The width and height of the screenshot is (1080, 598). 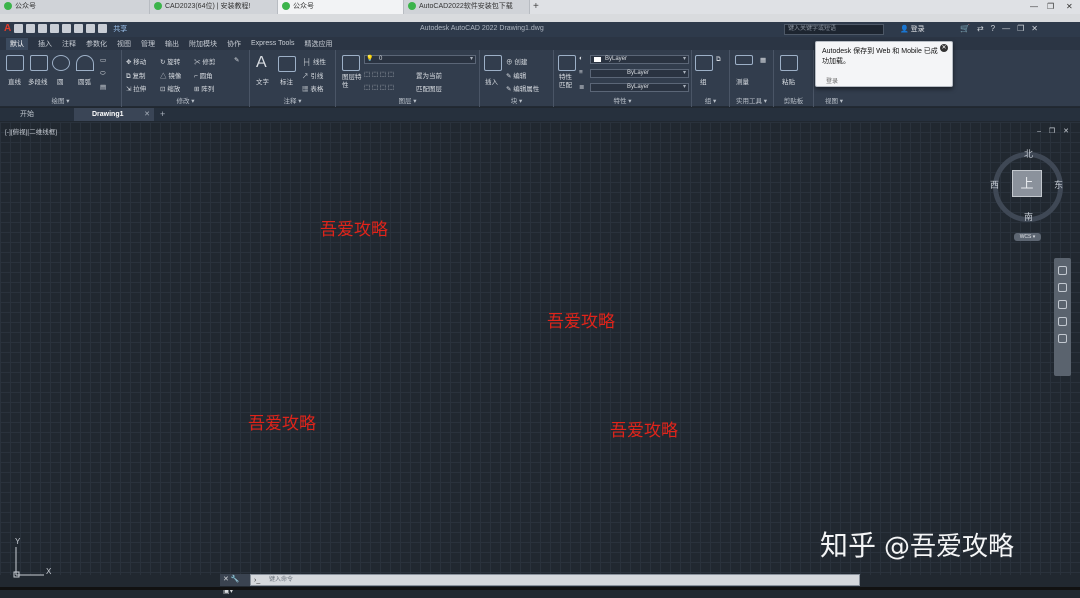 I want to click on login-button: 👤 登录, so click(x=912, y=29).